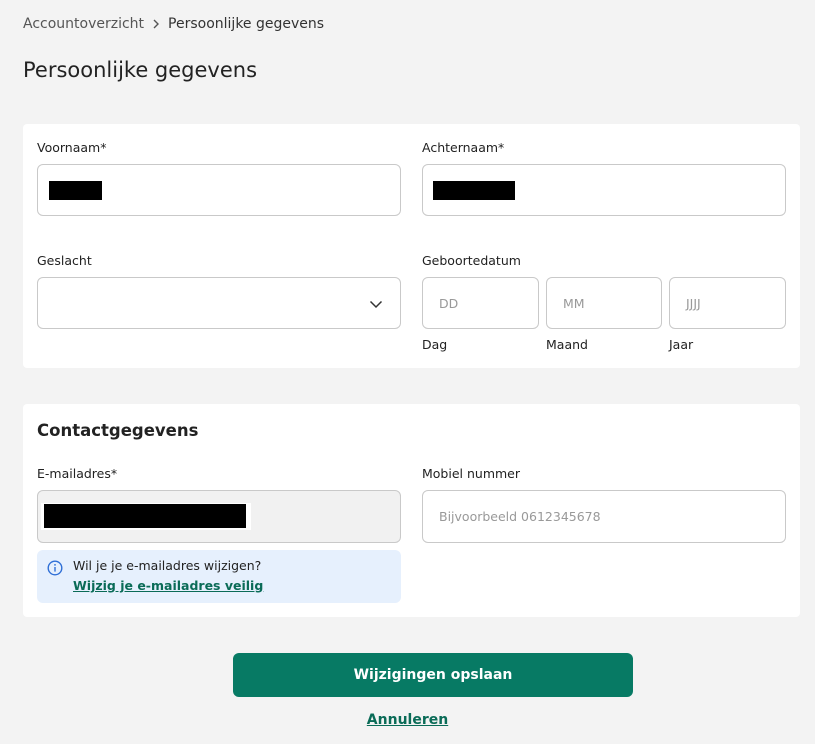  What do you see at coordinates (681, 344) in the screenshot?
I see `year-label: Jaar` at bounding box center [681, 344].